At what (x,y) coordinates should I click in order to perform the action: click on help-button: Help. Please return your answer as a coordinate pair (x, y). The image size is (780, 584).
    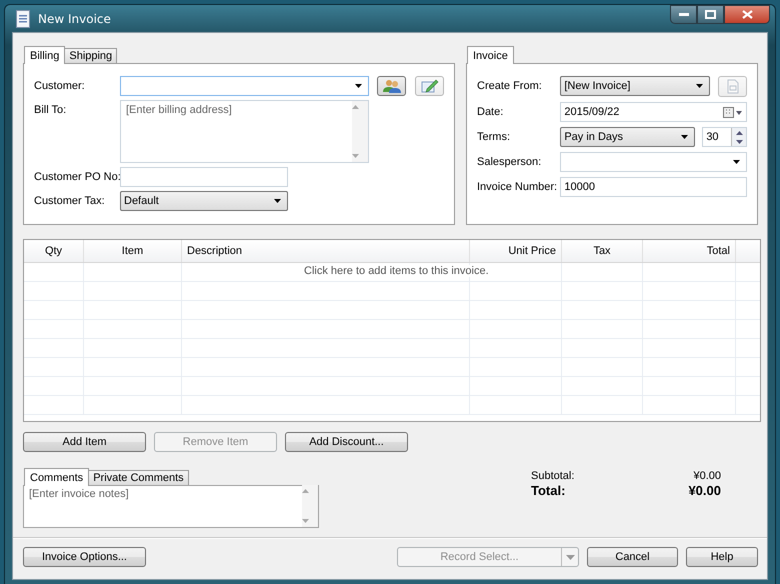
    Looking at the image, I should click on (722, 557).